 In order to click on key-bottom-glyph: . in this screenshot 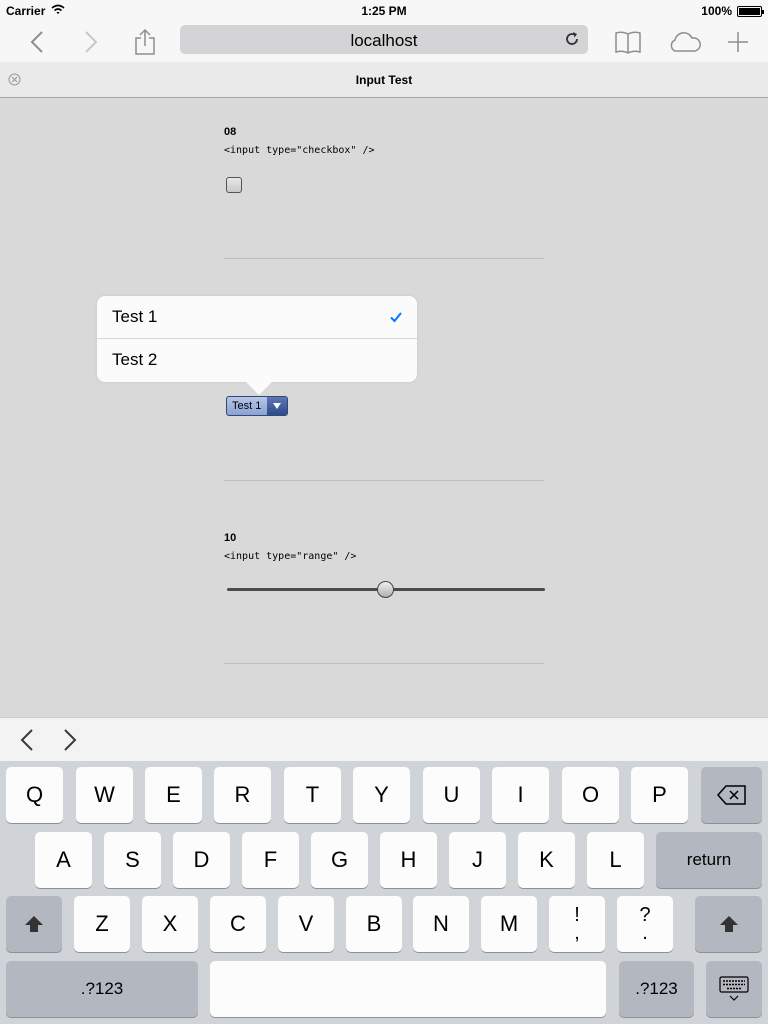, I will do `click(645, 933)`.